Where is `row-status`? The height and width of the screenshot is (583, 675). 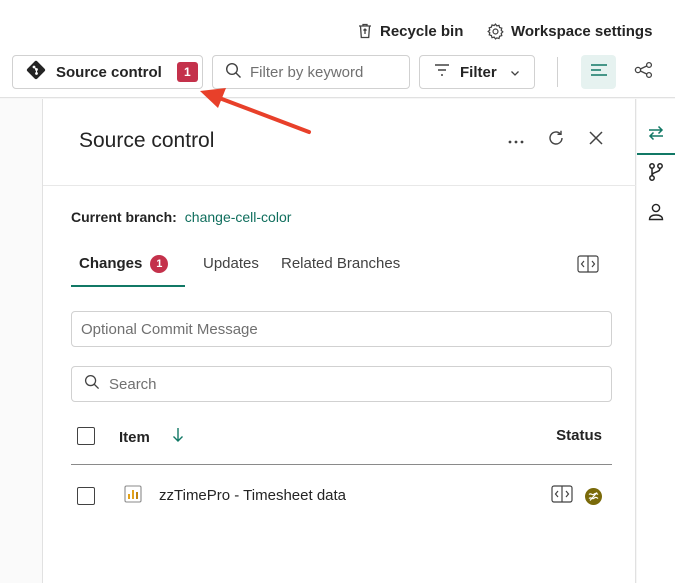
row-status is located at coordinates (576, 496).